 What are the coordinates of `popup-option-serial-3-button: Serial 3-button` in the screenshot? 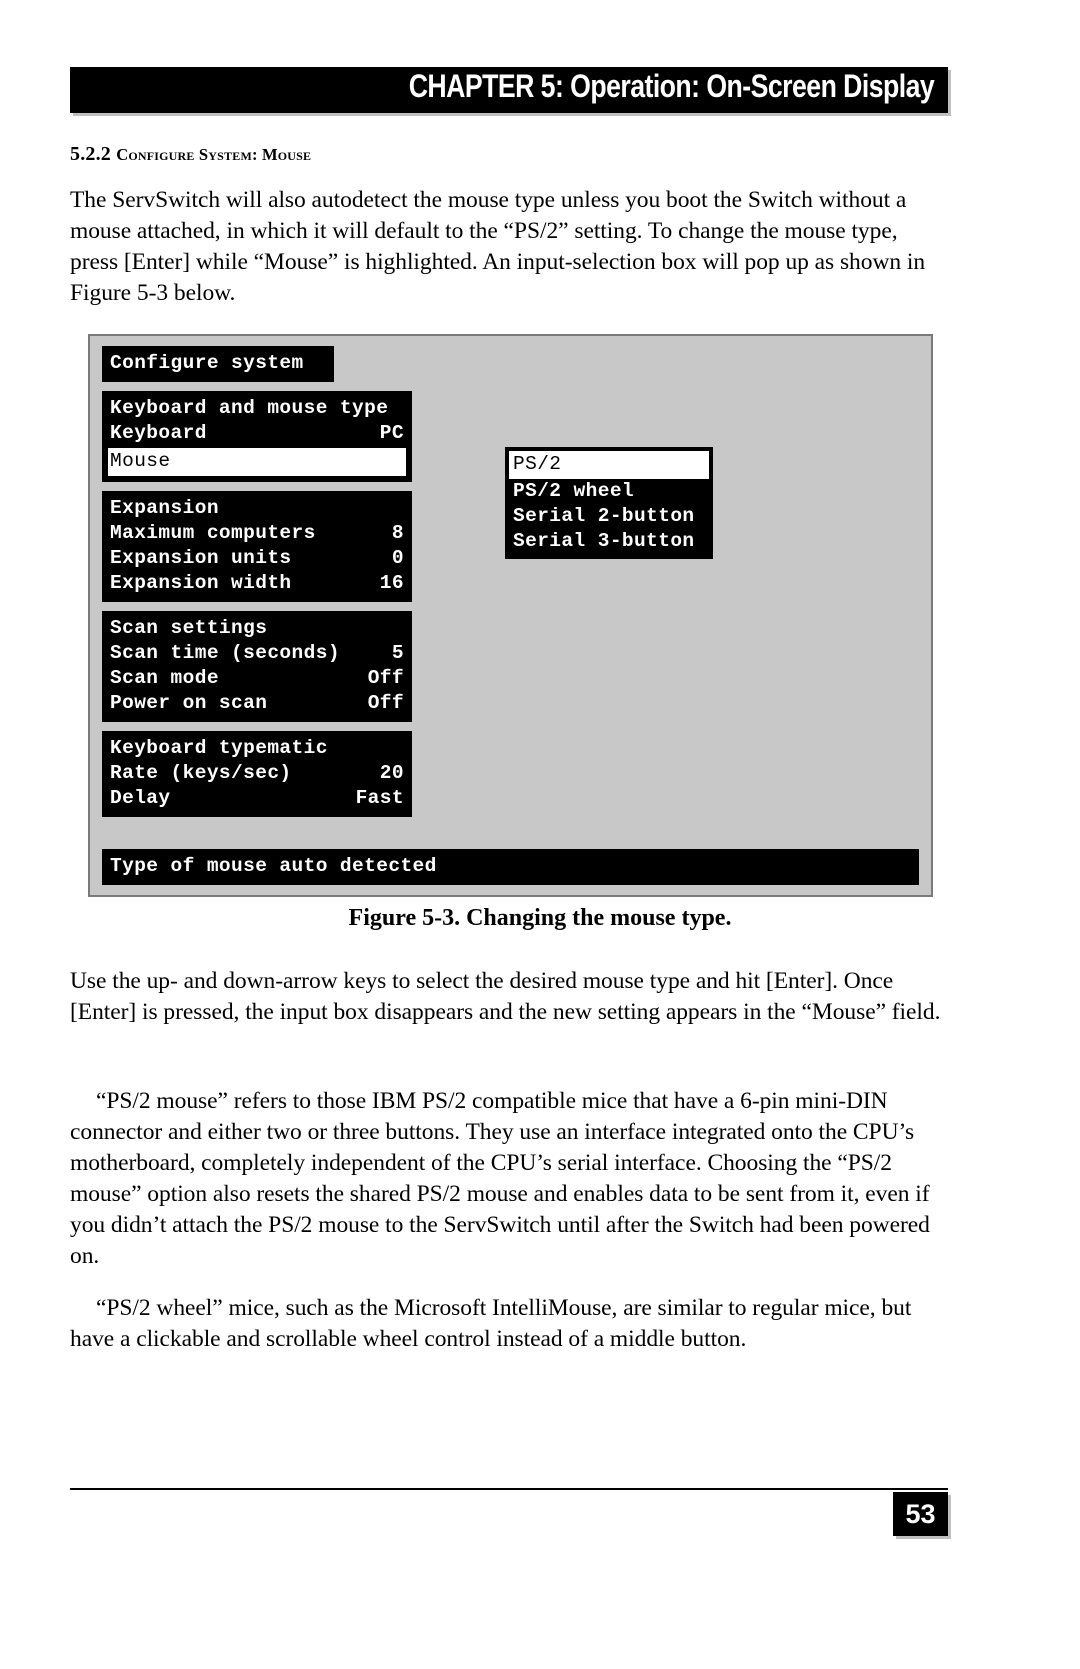 It's located at (609, 541).